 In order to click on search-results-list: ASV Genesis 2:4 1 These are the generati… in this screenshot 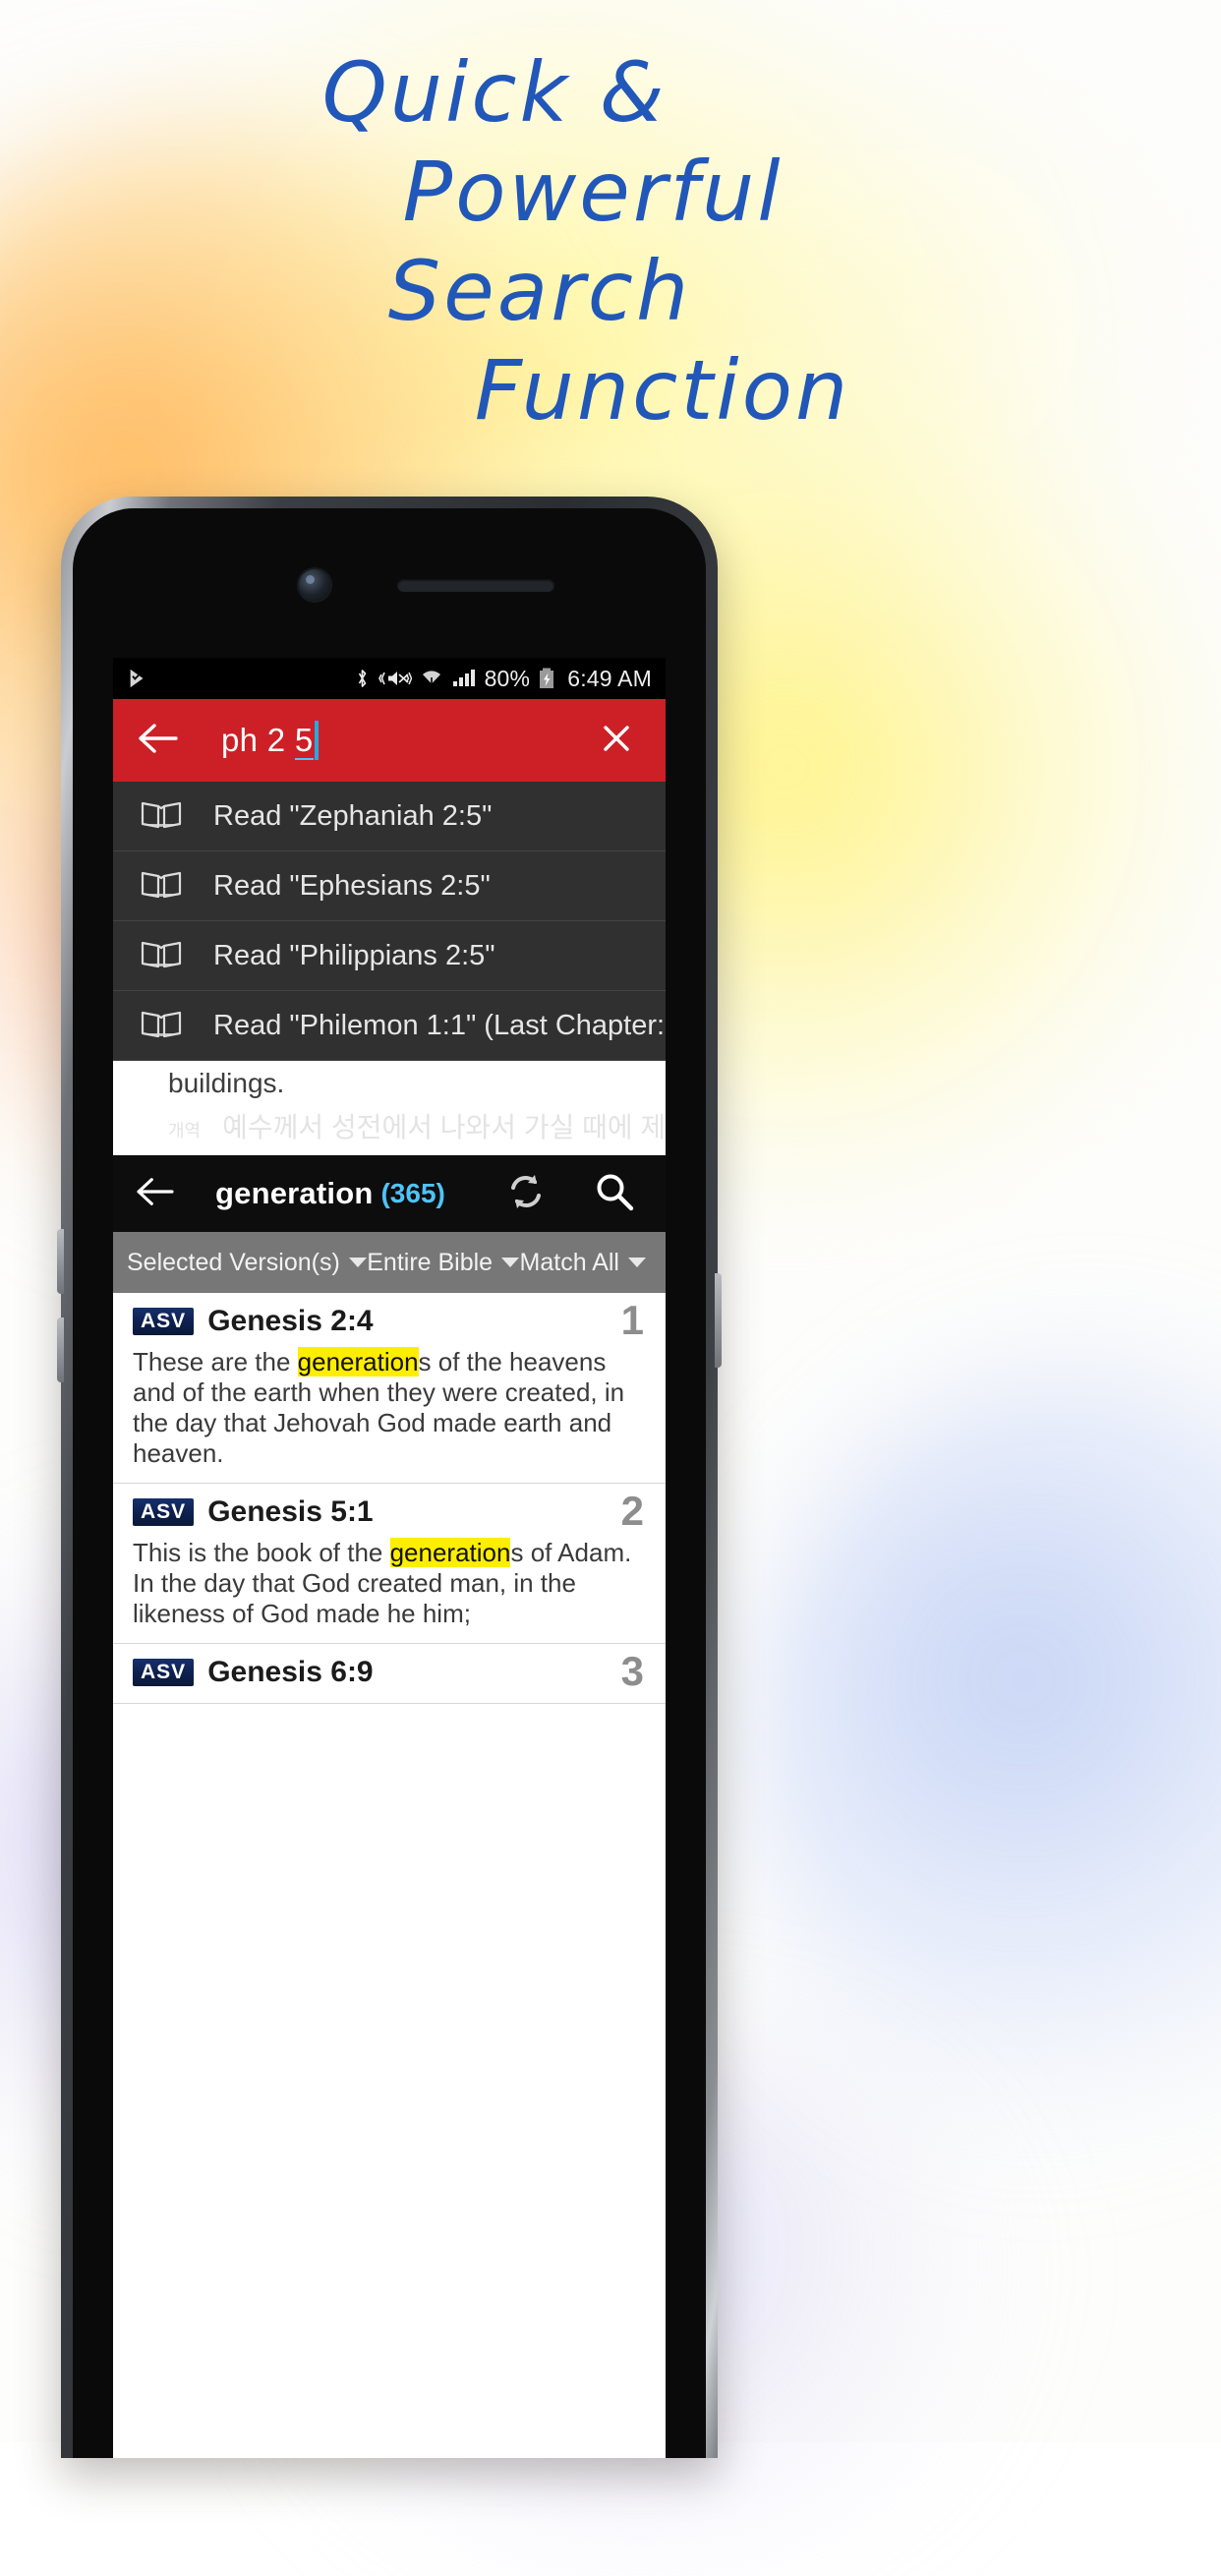, I will do `click(390, 1498)`.